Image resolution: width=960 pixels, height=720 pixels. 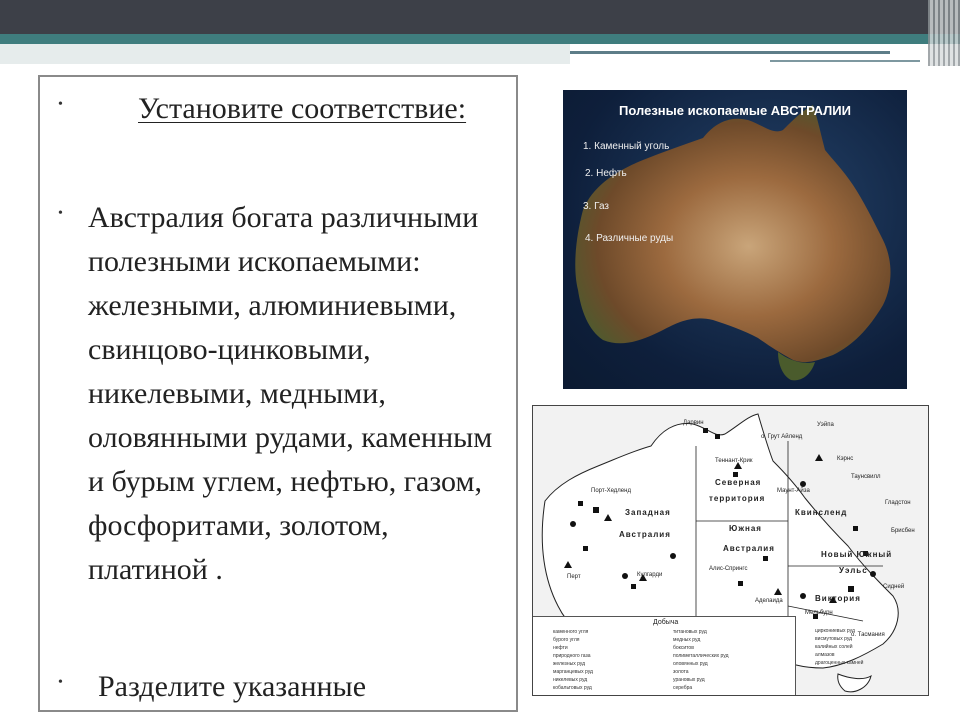 I want to click on header-dark-band, so click(x=480, y=17).